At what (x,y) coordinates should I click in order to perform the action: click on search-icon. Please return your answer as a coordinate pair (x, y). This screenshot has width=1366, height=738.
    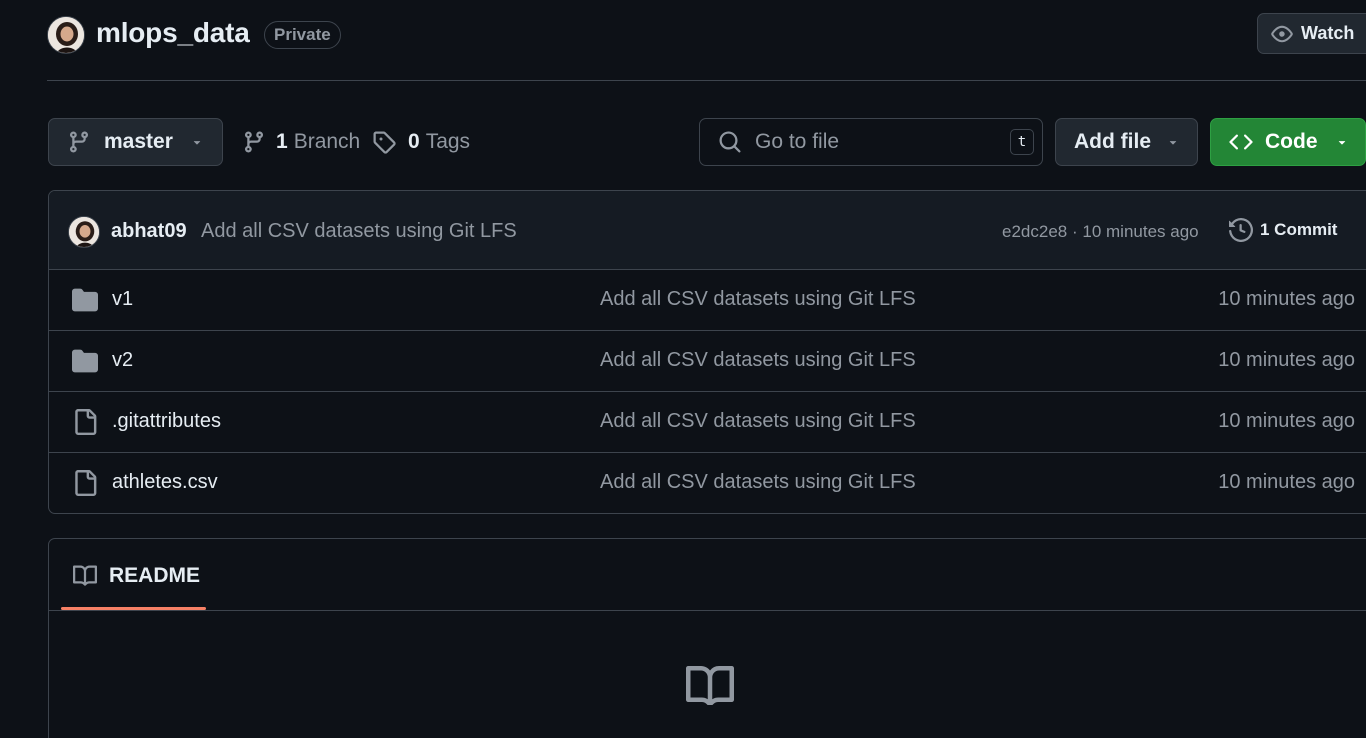
    Looking at the image, I should click on (730, 142).